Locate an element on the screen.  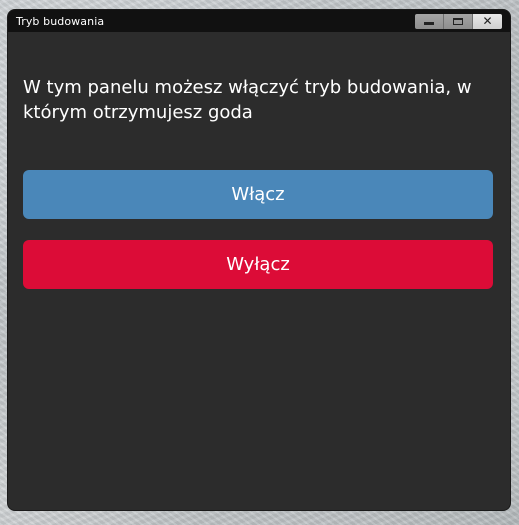
maximize-icon is located at coordinates (458, 21).